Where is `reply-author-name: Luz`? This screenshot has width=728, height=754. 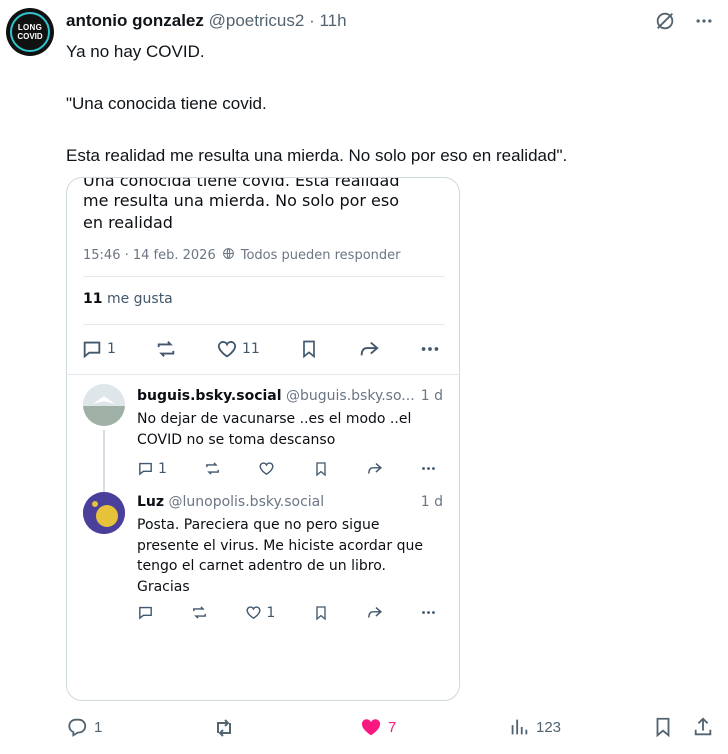 reply-author-name: Luz is located at coordinates (150, 502).